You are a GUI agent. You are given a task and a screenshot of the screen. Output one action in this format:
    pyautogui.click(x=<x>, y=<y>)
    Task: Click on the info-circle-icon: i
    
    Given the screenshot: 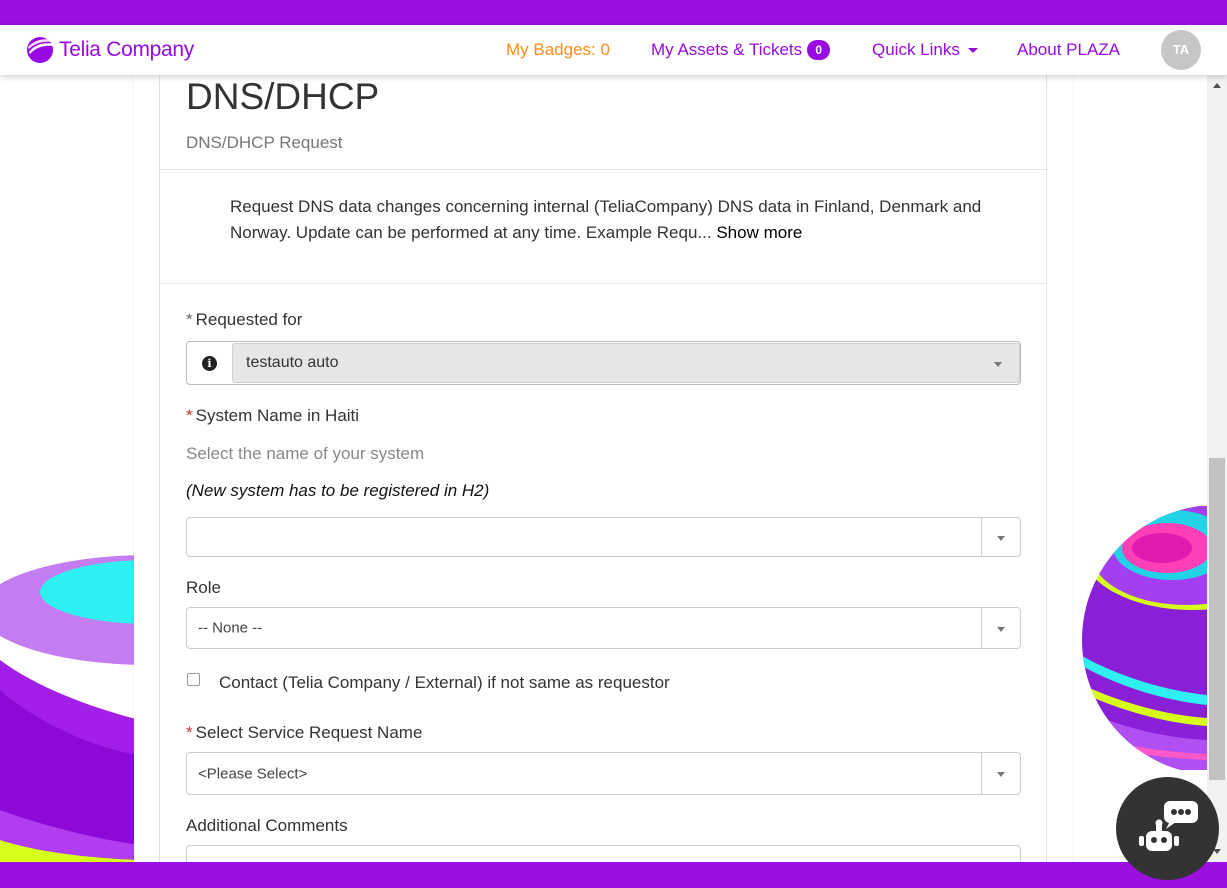 What is the action you would take?
    pyautogui.click(x=209, y=363)
    